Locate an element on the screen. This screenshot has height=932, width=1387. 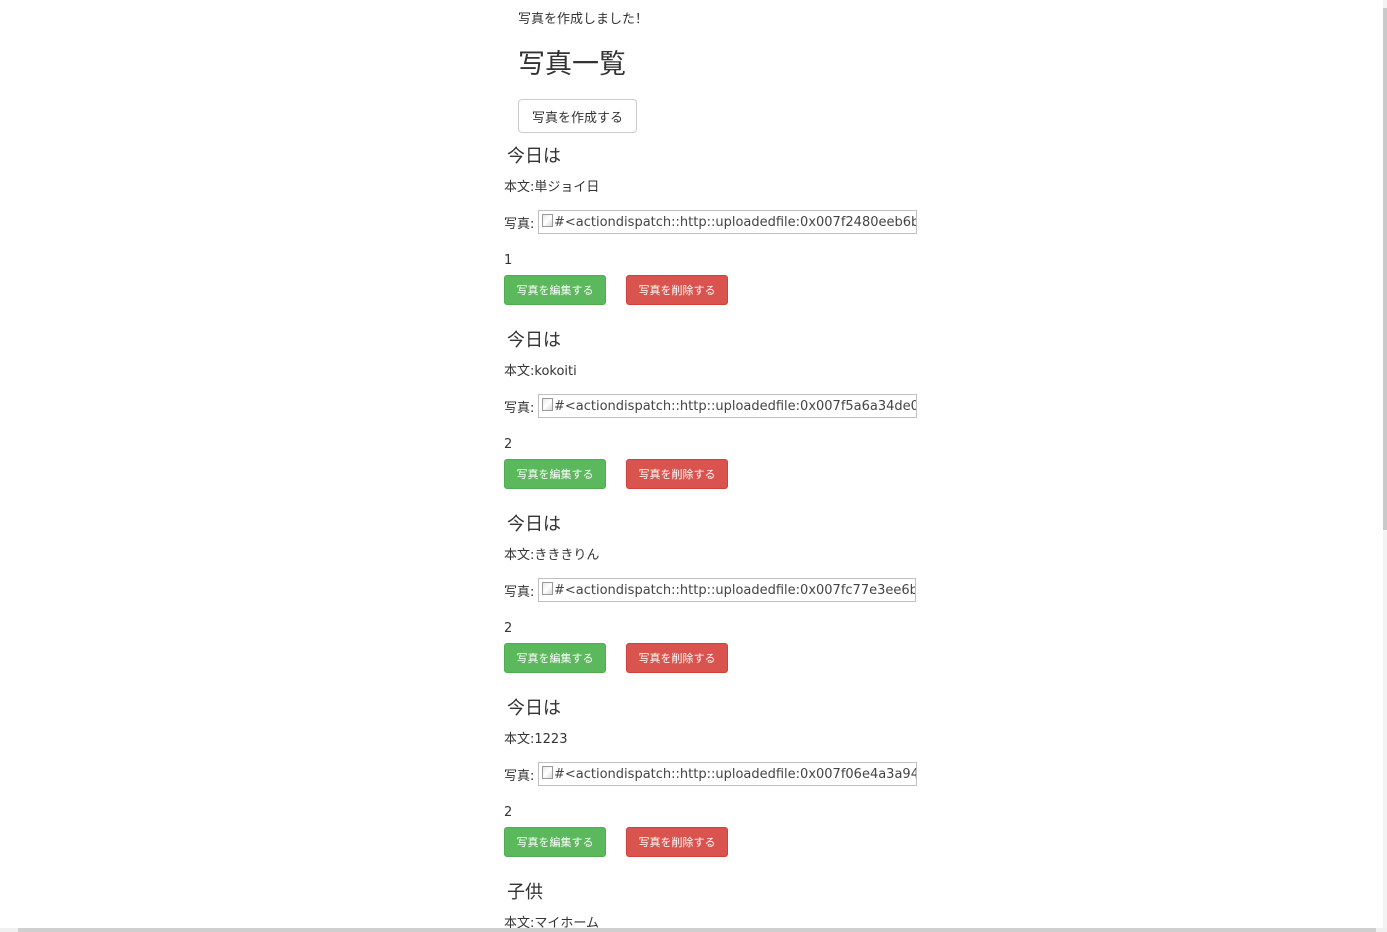
horizontal-scrollbar-thumb is located at coordinates (697, 930).